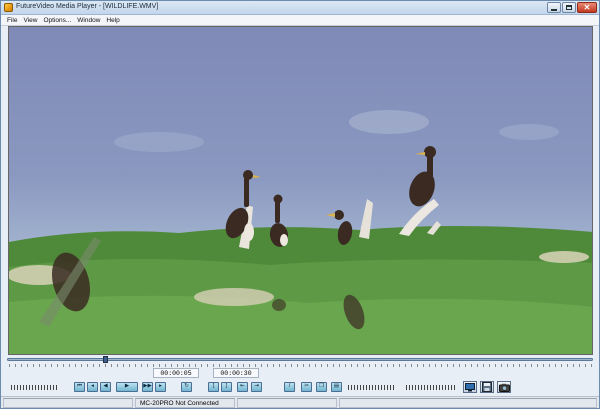  I want to click on mark-out-button: ], so click(226, 387).